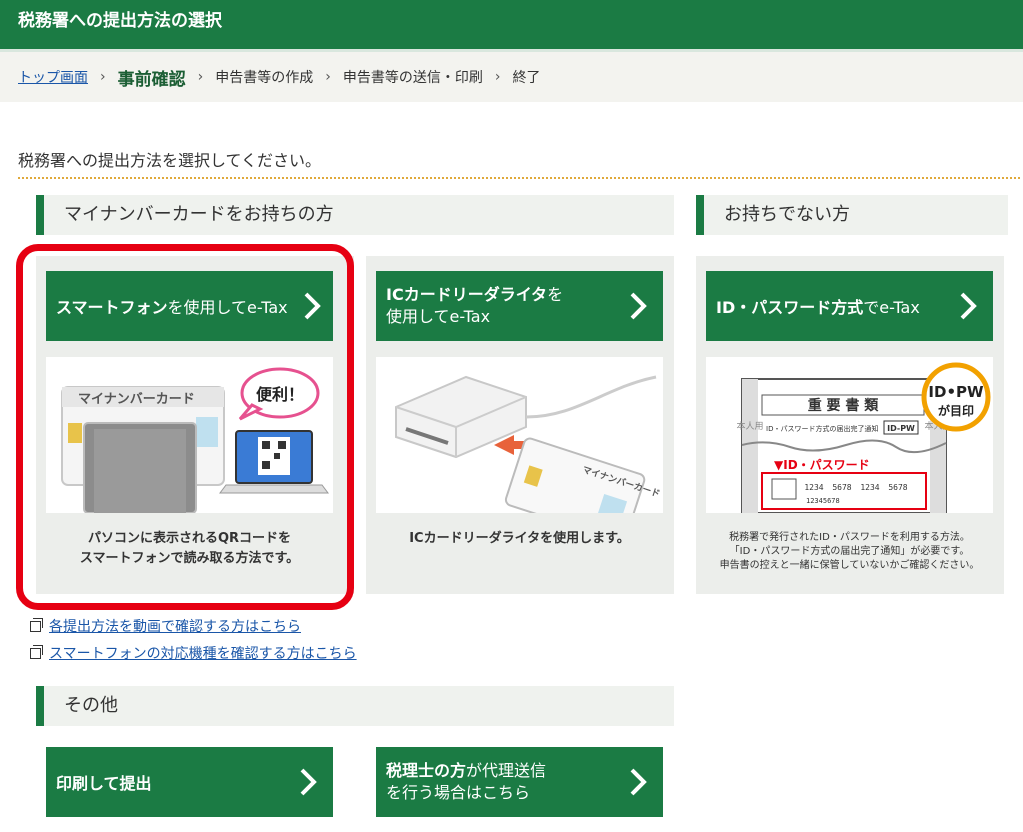 This screenshot has height=832, width=1023. What do you see at coordinates (264, 78) in the screenshot?
I see `breadcrumb-step-create: 申告書等の作成` at bounding box center [264, 78].